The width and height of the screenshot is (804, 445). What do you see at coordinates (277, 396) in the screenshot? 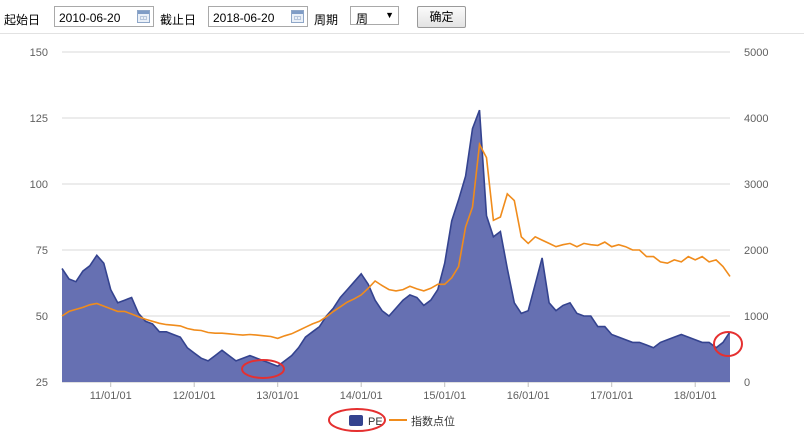
I see `x-tick-label: 13/01/01` at bounding box center [277, 396].